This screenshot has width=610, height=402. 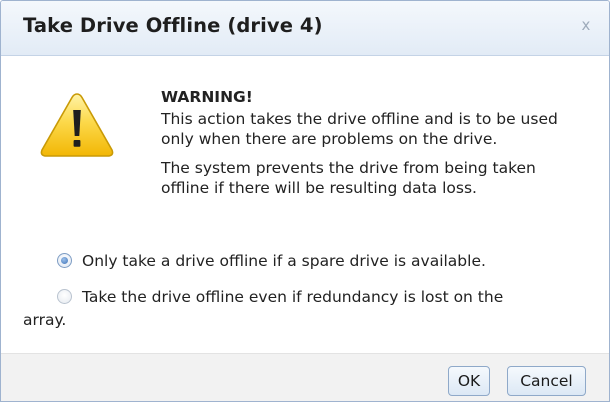 I want to click on warning-heading: WARNING!, so click(x=207, y=97).